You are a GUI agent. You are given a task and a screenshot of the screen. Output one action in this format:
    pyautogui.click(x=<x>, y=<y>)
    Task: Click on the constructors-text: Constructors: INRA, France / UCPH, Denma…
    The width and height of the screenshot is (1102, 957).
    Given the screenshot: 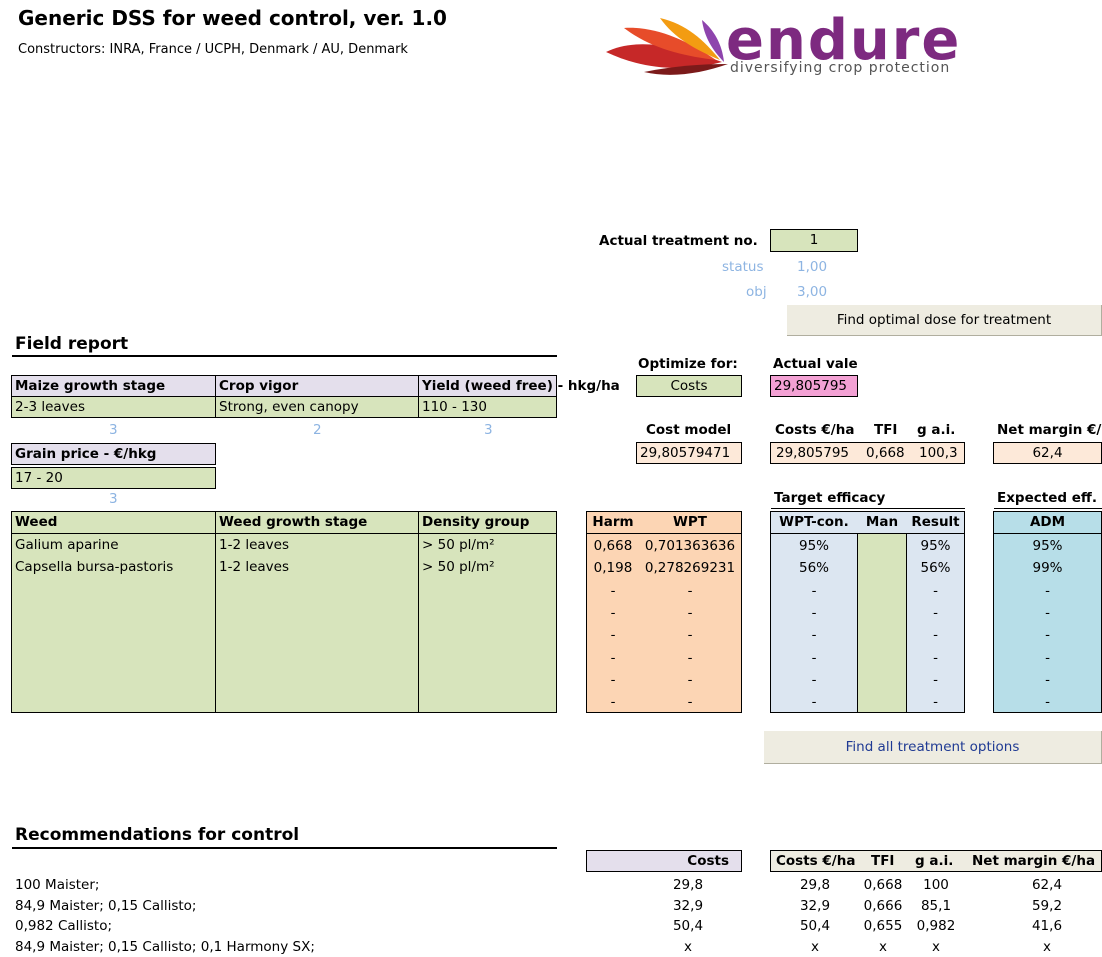 What is the action you would take?
    pyautogui.click(x=213, y=49)
    